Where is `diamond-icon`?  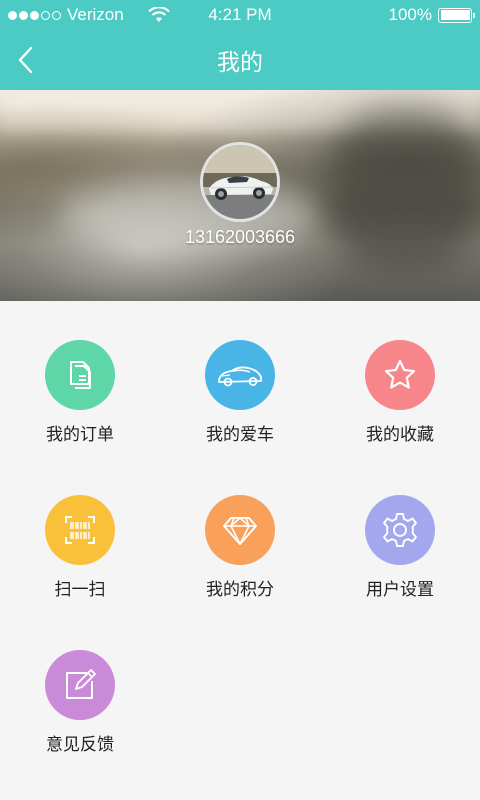
diamond-icon is located at coordinates (240, 530).